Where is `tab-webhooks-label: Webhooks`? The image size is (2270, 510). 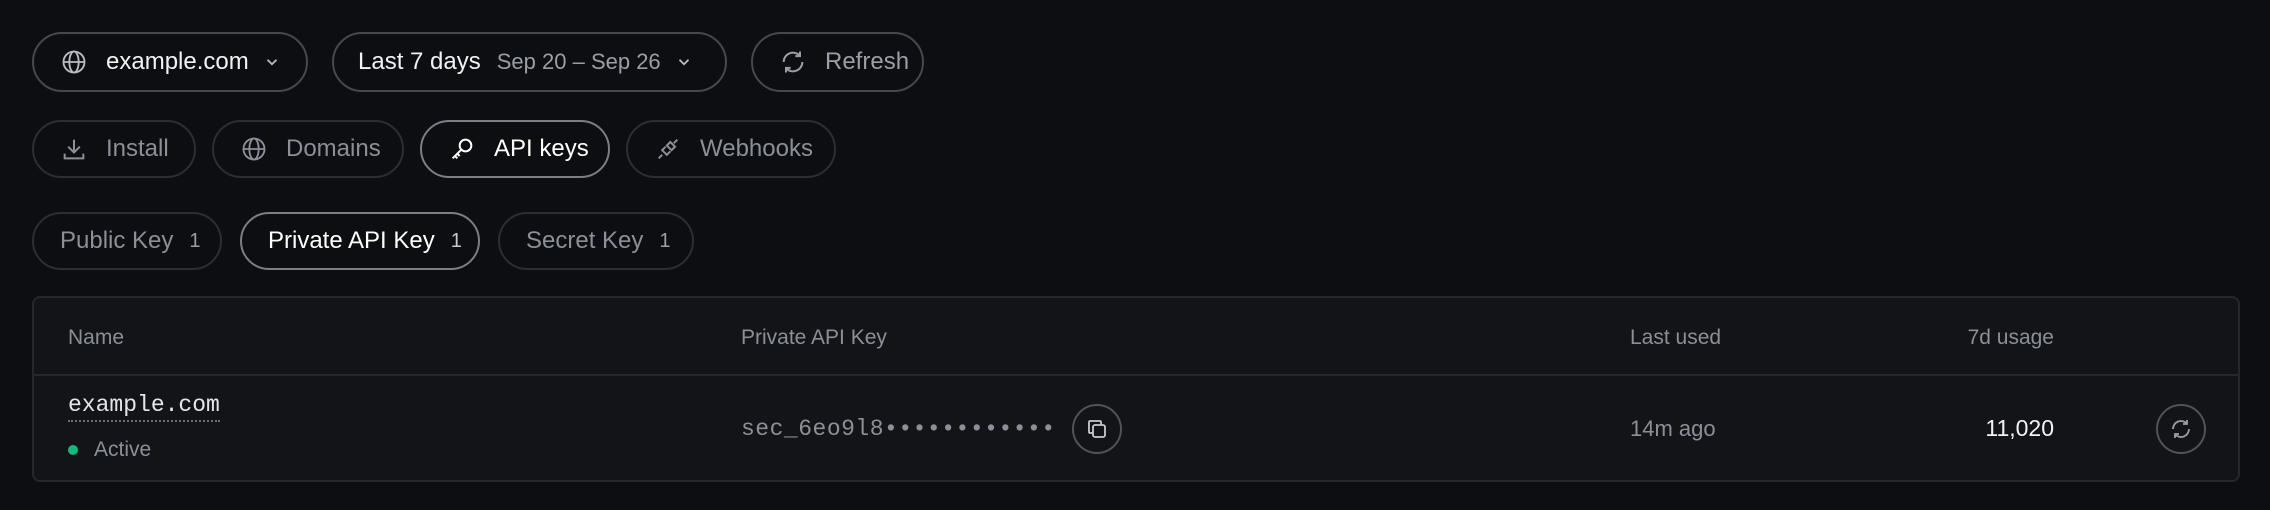 tab-webhooks-label: Webhooks is located at coordinates (756, 148).